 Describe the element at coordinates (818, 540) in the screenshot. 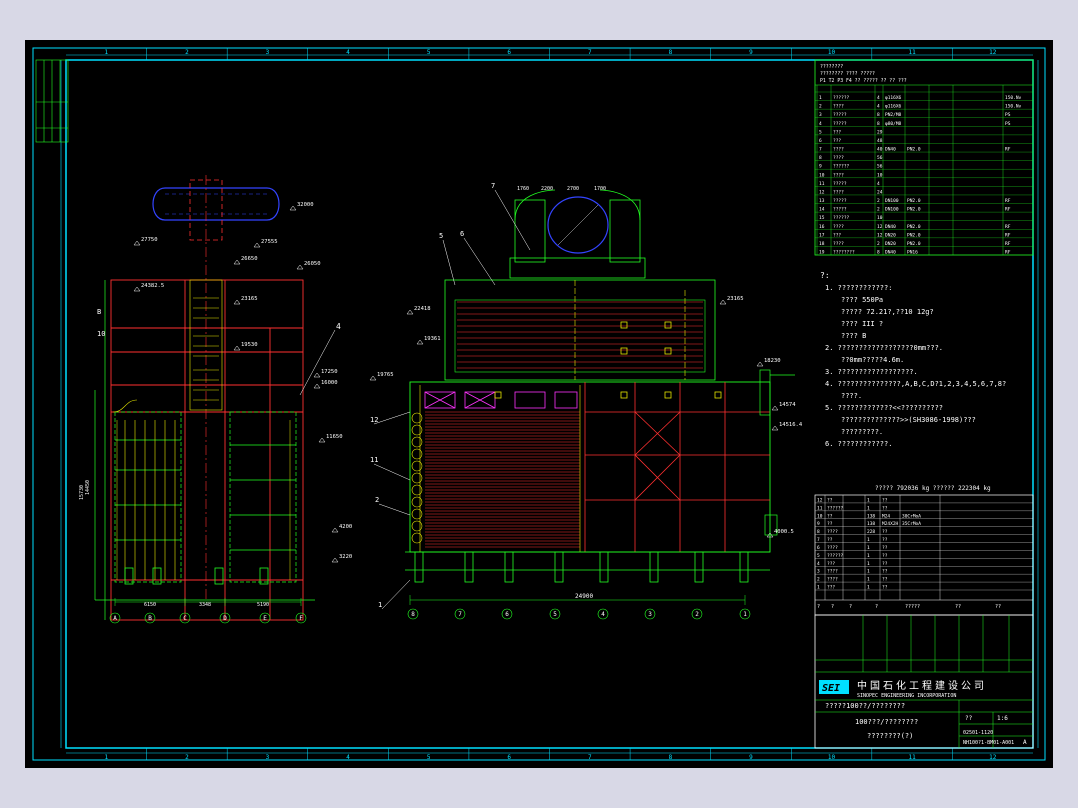

I see `parts-table-cell: 7` at that location.